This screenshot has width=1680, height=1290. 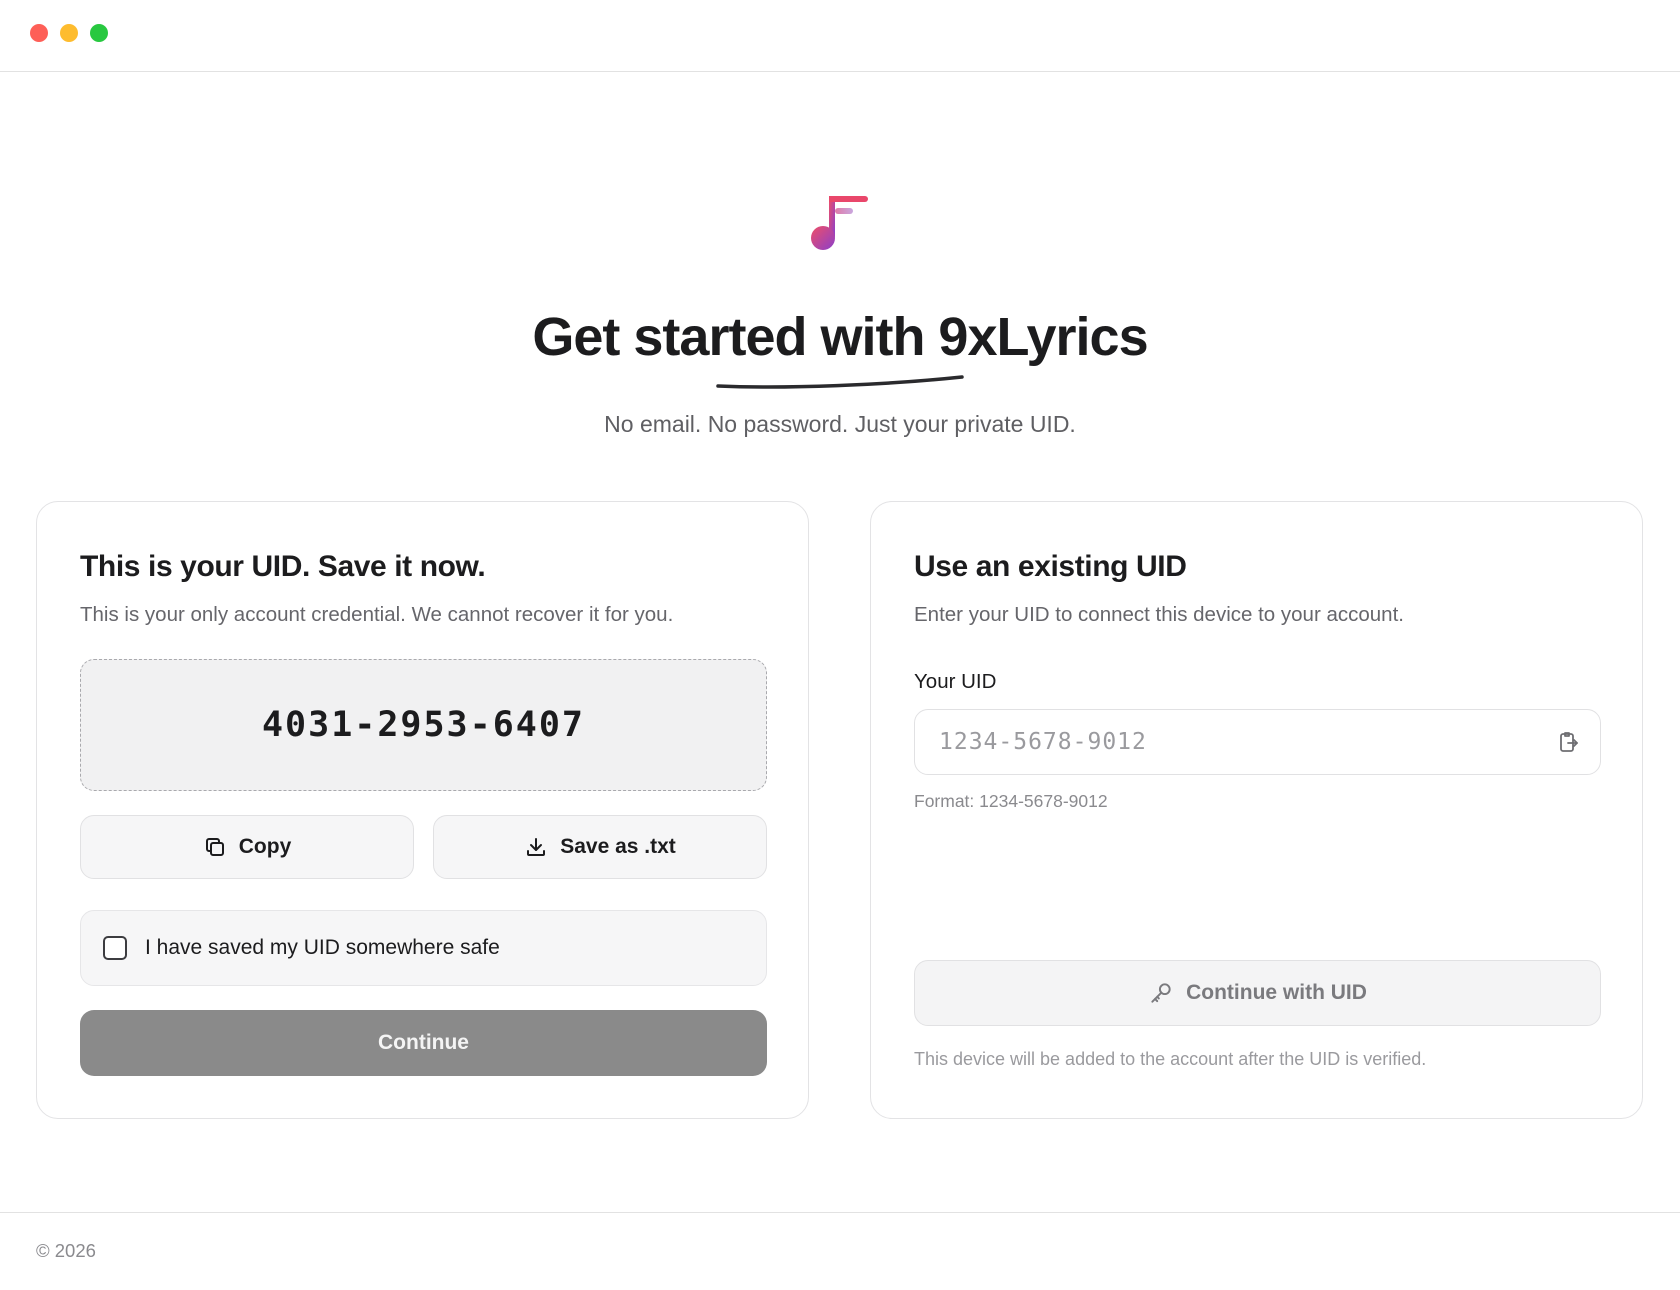 What do you see at coordinates (1161, 993) in the screenshot?
I see `key-icon` at bounding box center [1161, 993].